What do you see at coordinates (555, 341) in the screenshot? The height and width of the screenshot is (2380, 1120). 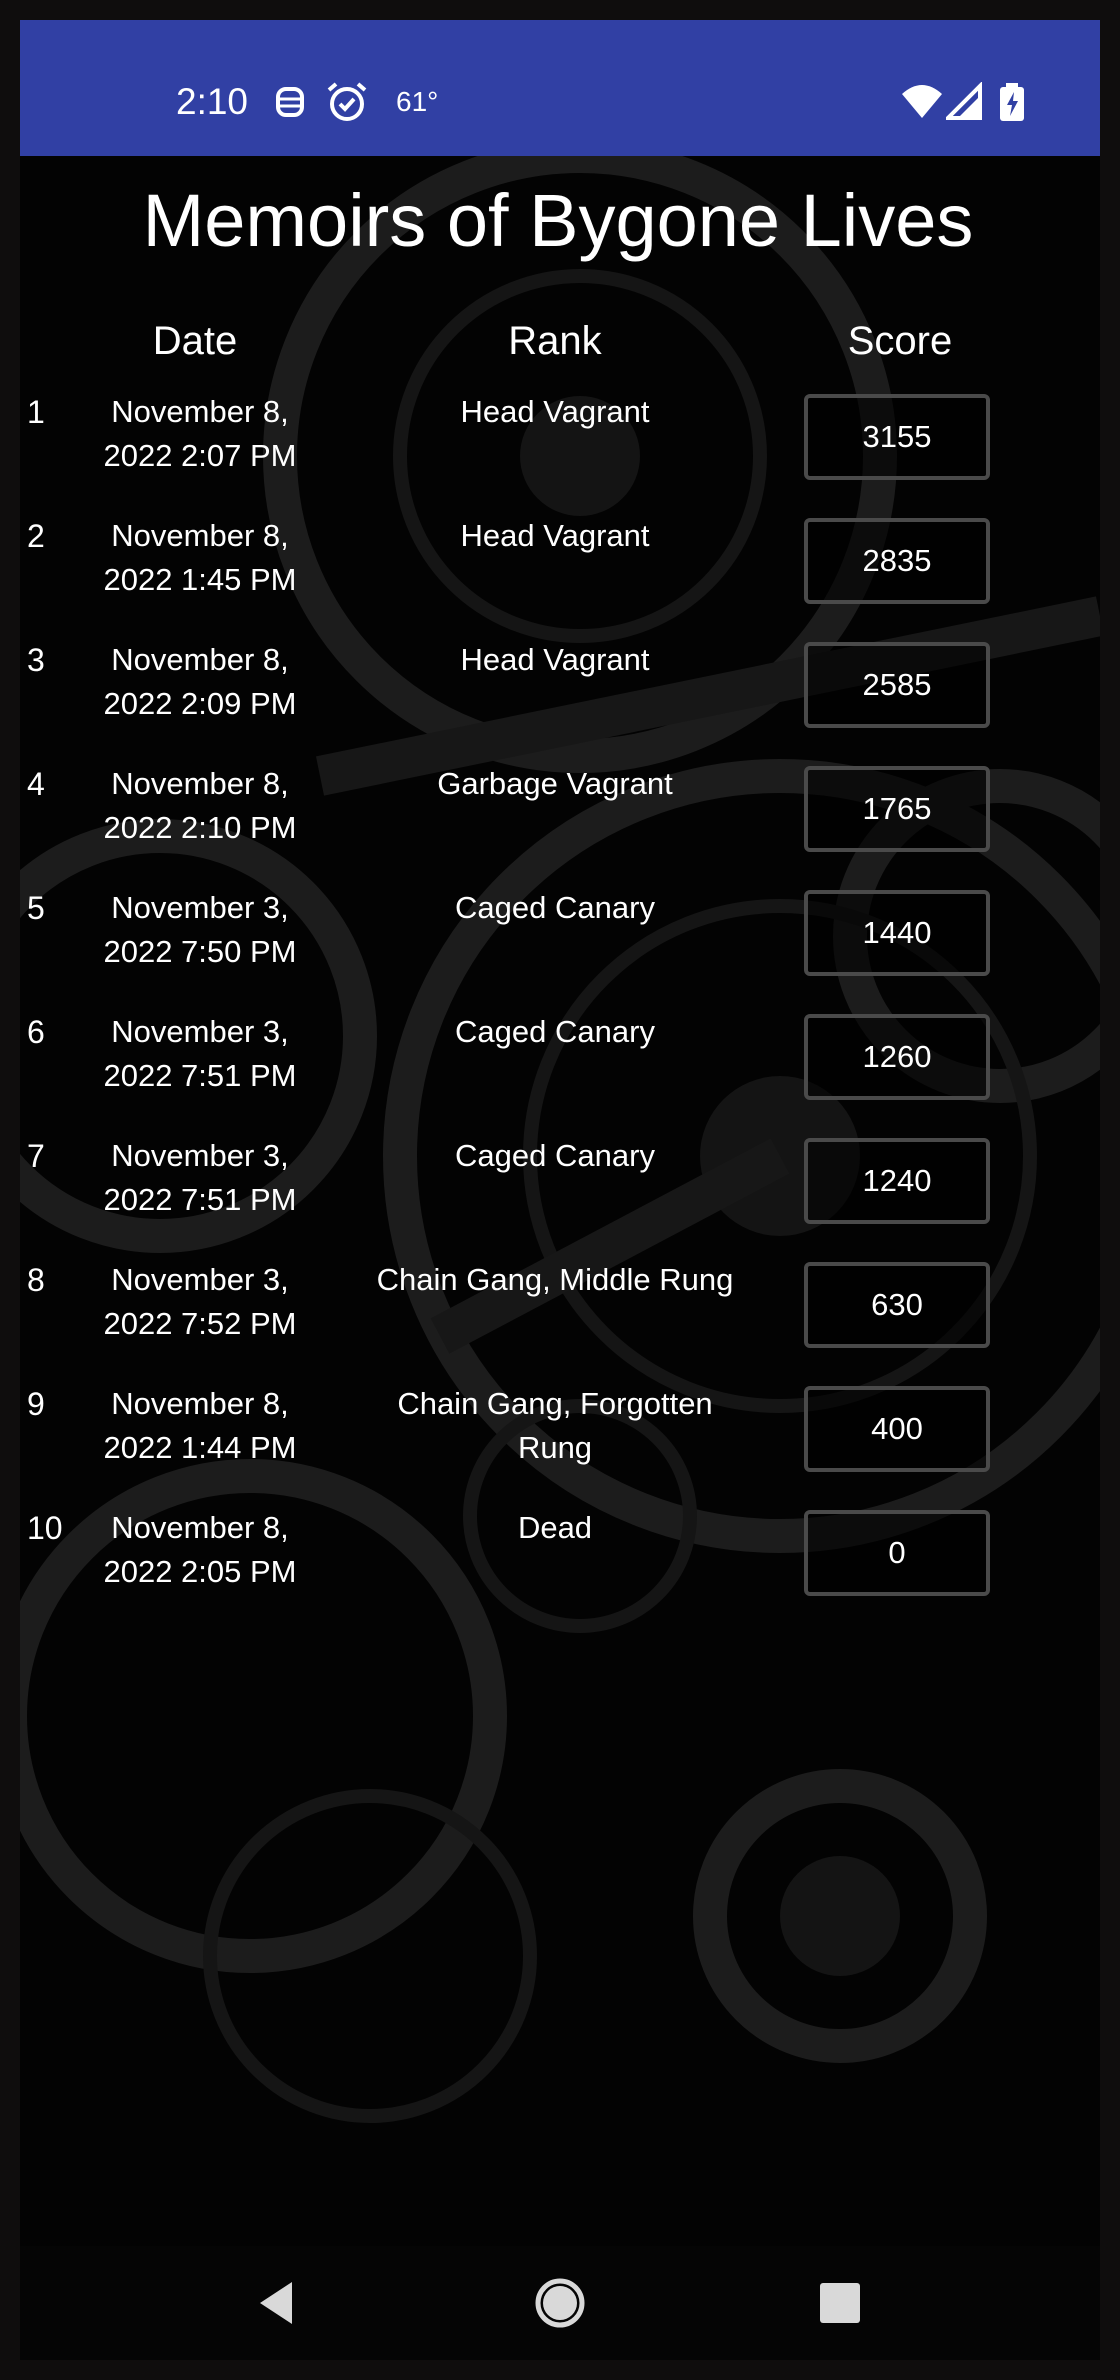 I see `column-header-rank: Rank` at bounding box center [555, 341].